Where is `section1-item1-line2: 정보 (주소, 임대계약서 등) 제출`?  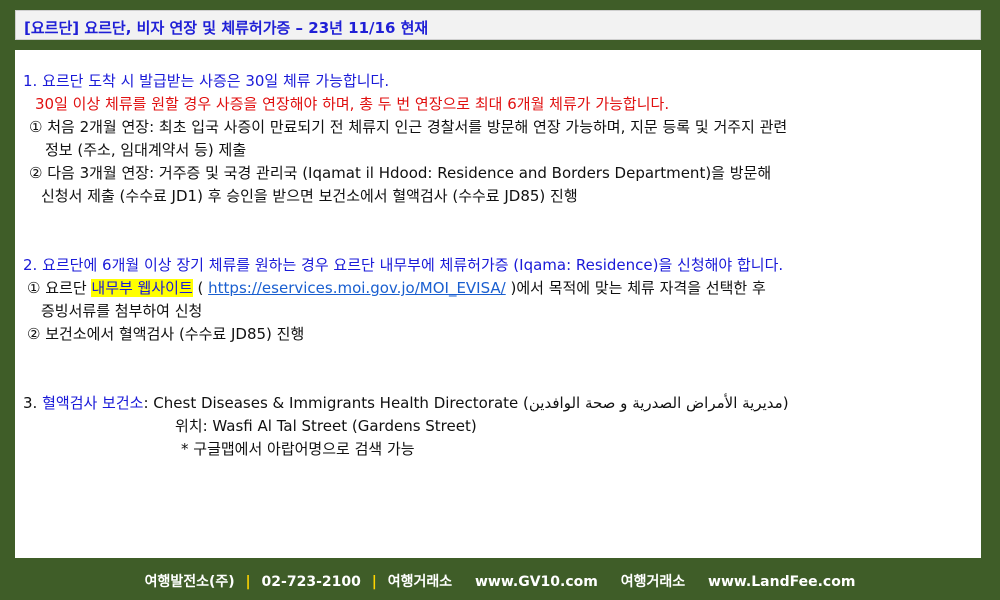
section1-item1-line2: 정보 (주소, 임대계약서 등) 제출 is located at coordinates (146, 150).